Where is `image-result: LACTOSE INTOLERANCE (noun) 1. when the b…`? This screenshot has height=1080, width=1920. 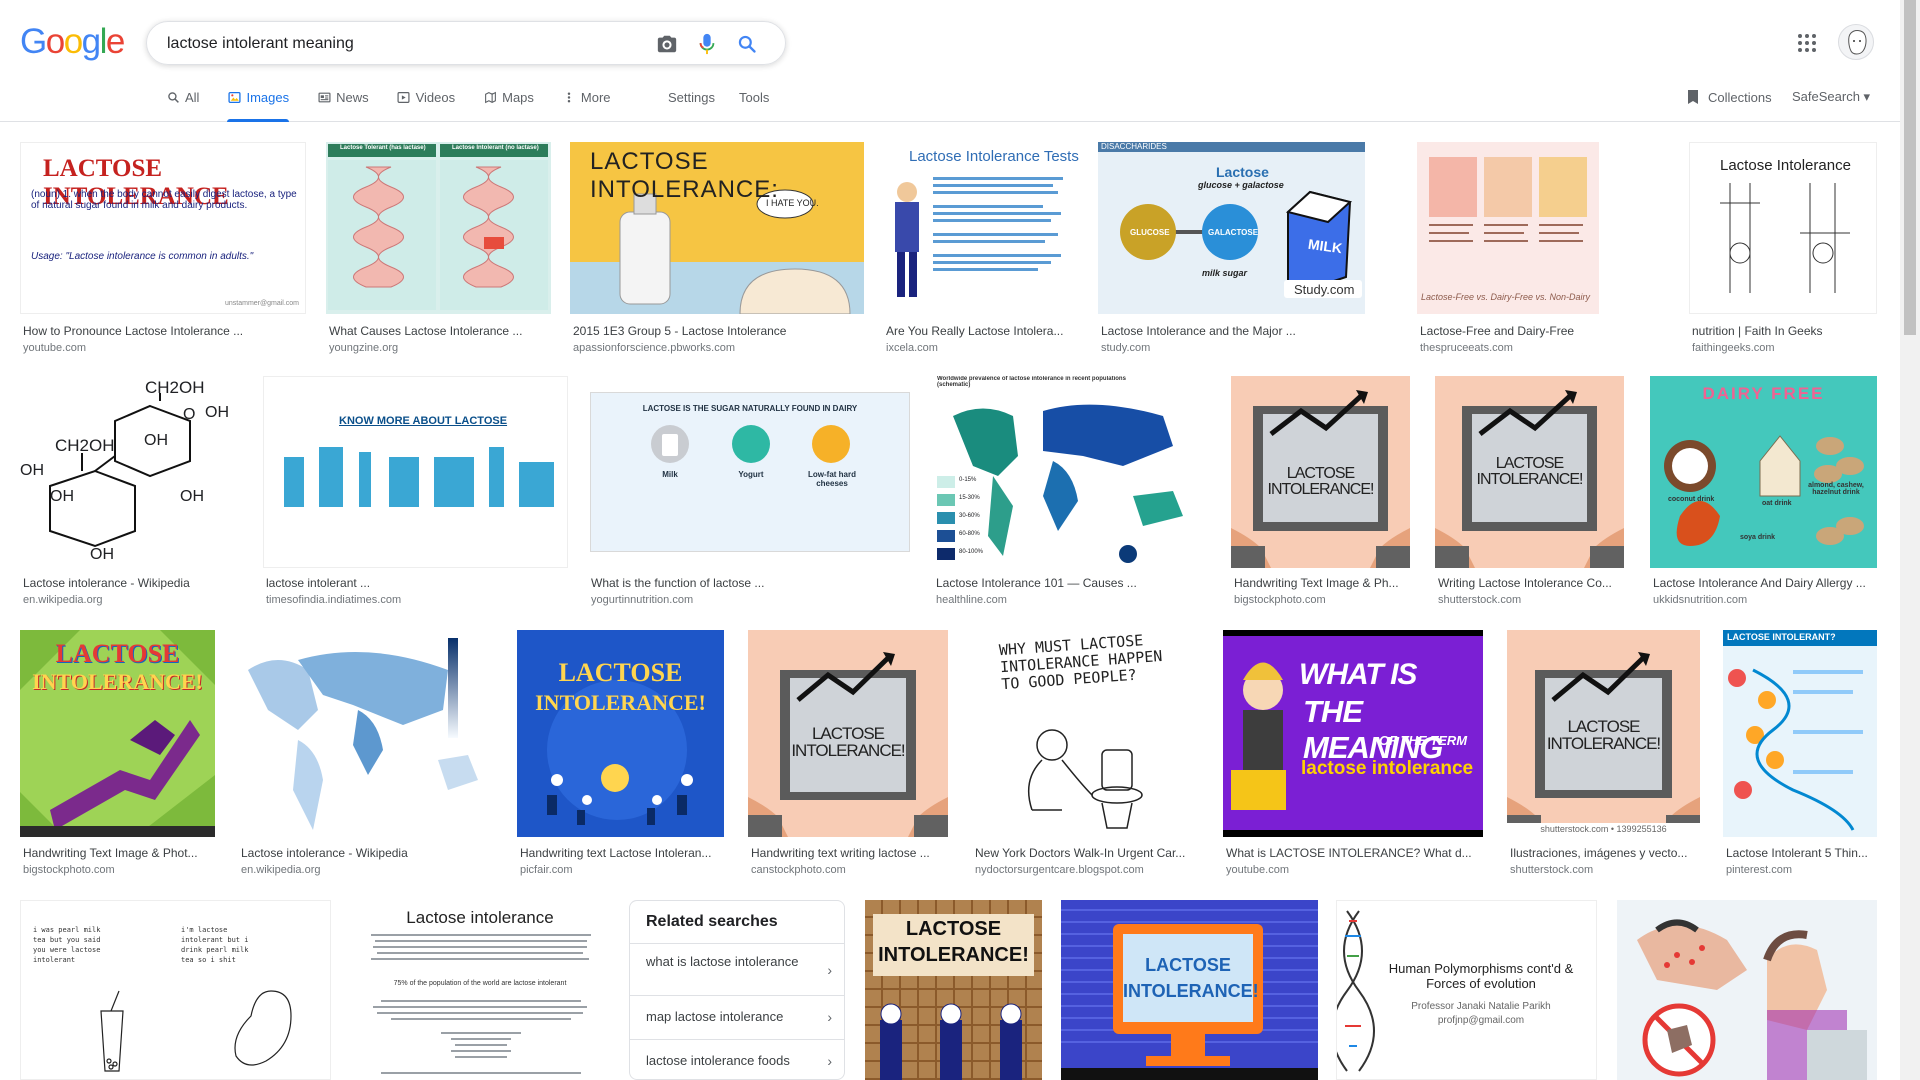
image-result: LACTOSE INTOLERANCE (noun) 1. when the b… is located at coordinates (163, 249).